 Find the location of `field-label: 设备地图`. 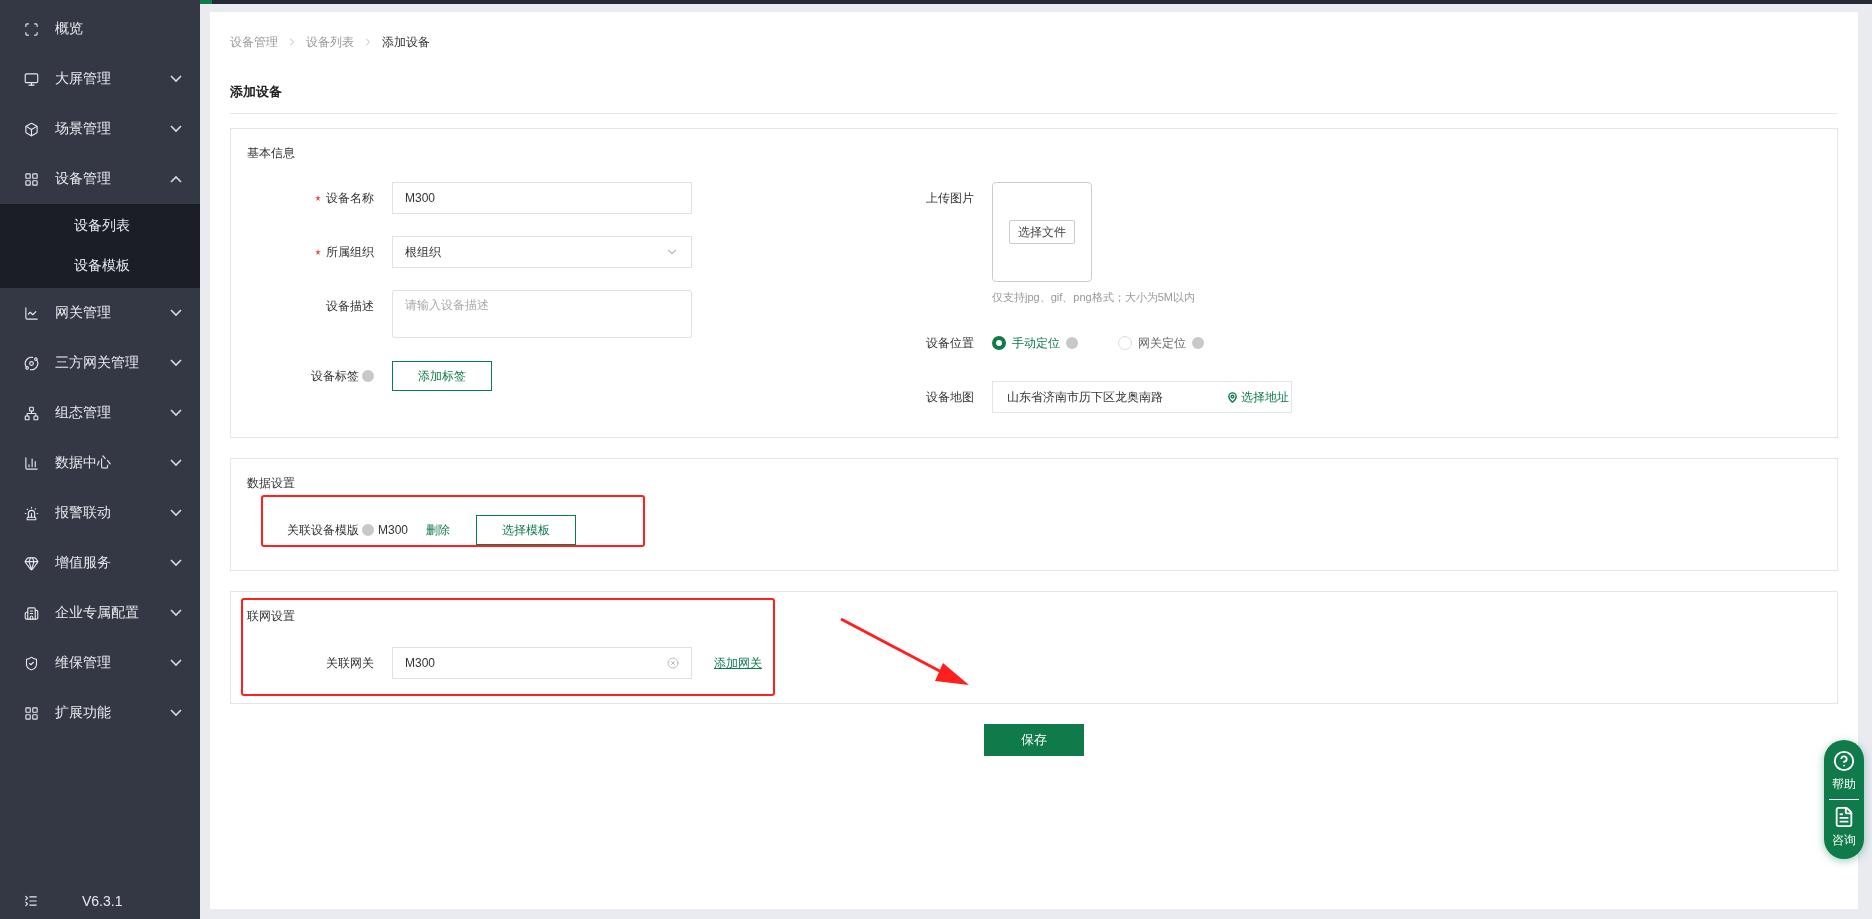

field-label: 设备地图 is located at coordinates (950, 397).